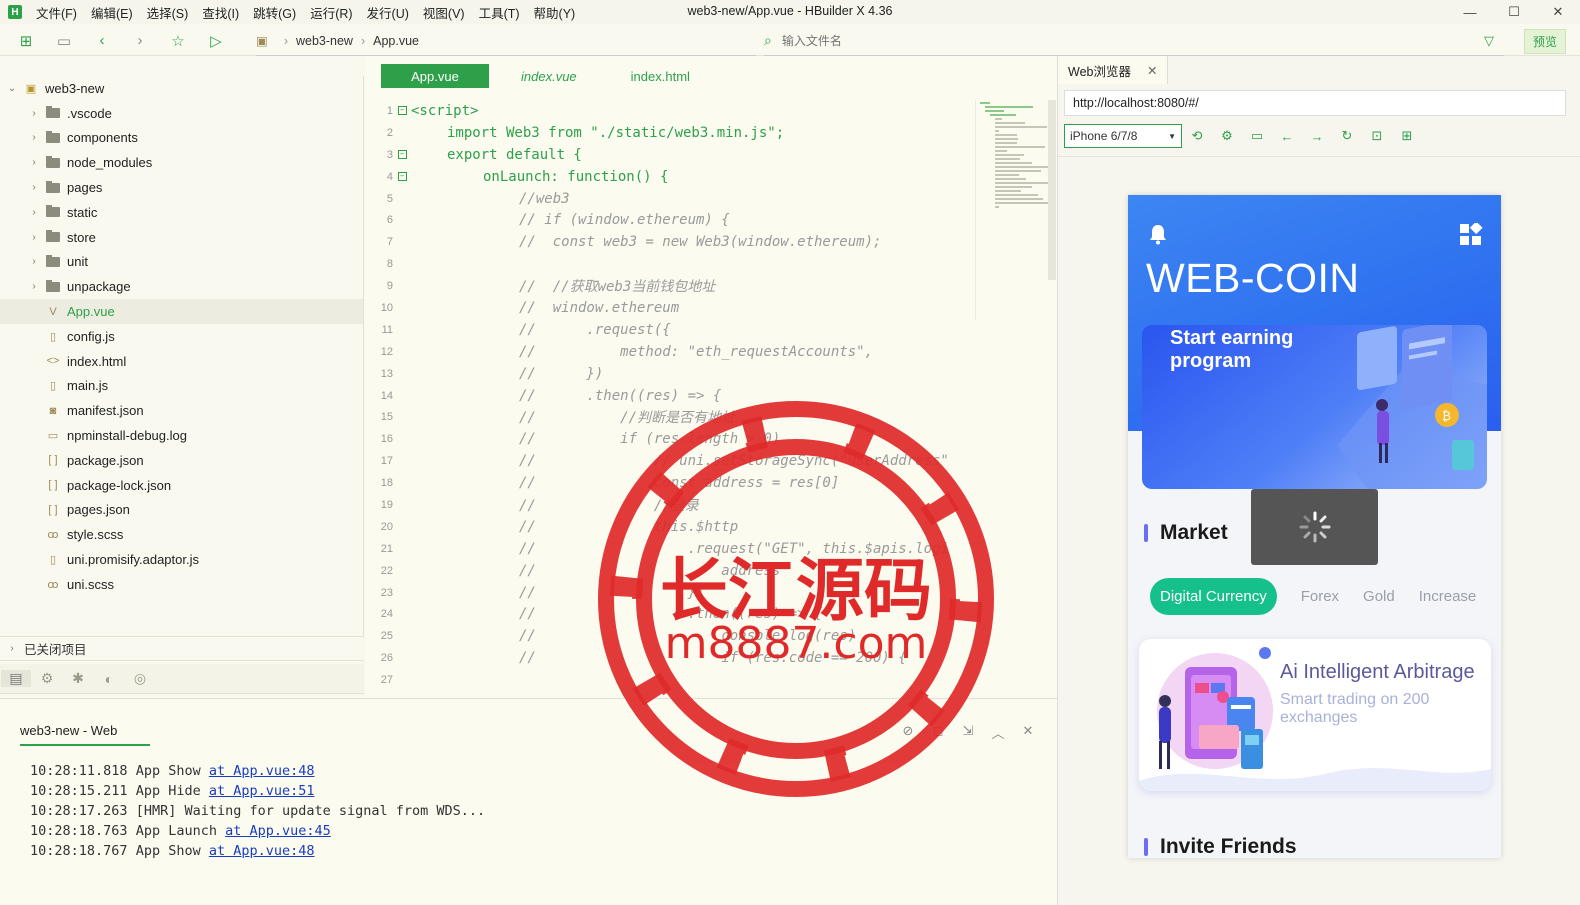 Image resolution: width=1580 pixels, height=905 pixels. Describe the element at coordinates (1317, 136) in the screenshot. I see `forward-arrow-icon: →` at that location.